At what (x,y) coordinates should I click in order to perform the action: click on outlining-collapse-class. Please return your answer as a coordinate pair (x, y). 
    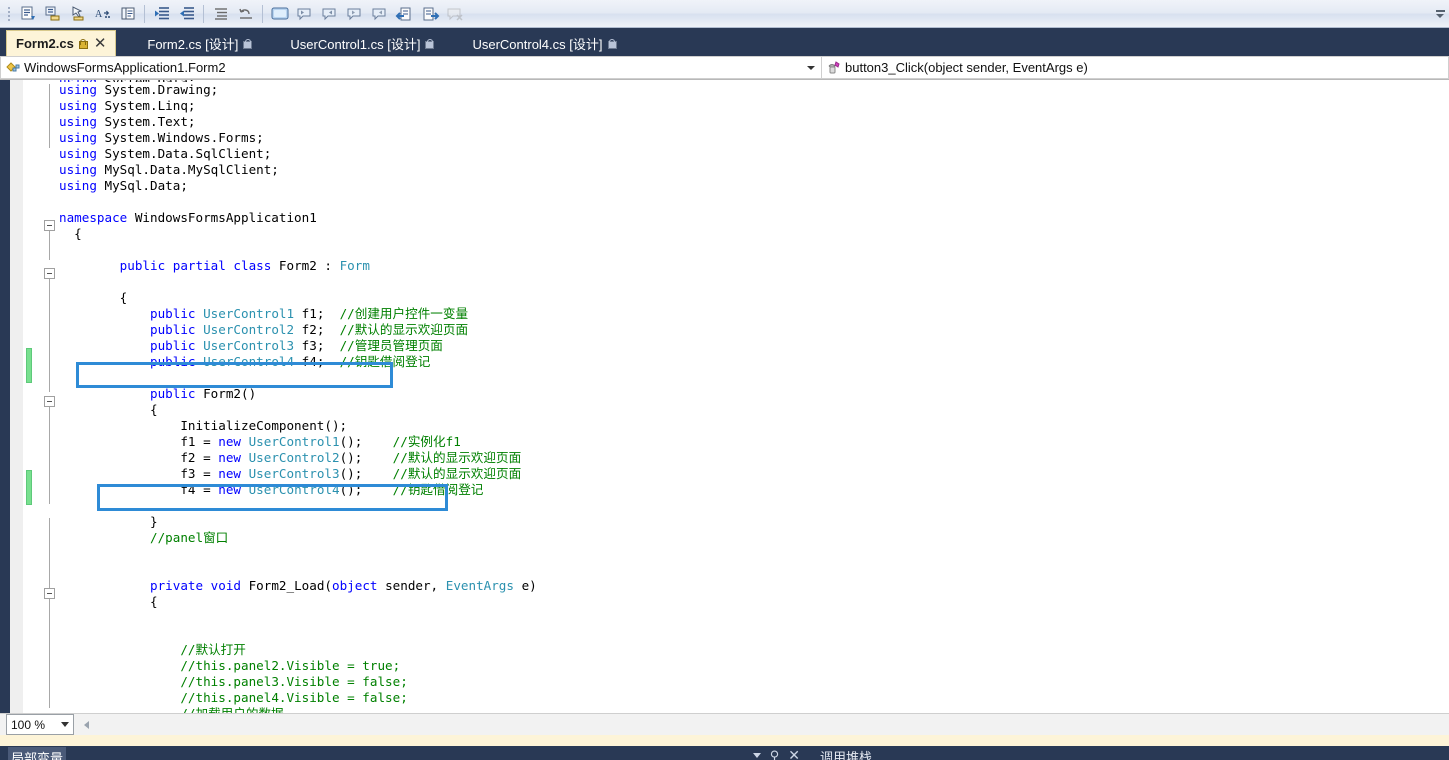
    Looking at the image, I should click on (49, 273).